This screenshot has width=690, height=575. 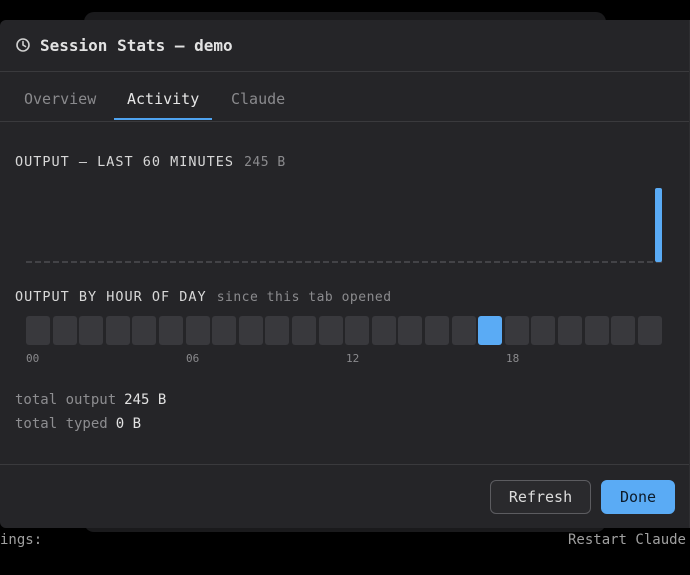 What do you see at coordinates (33, 358) in the screenshot?
I see `hour-label-00: 00` at bounding box center [33, 358].